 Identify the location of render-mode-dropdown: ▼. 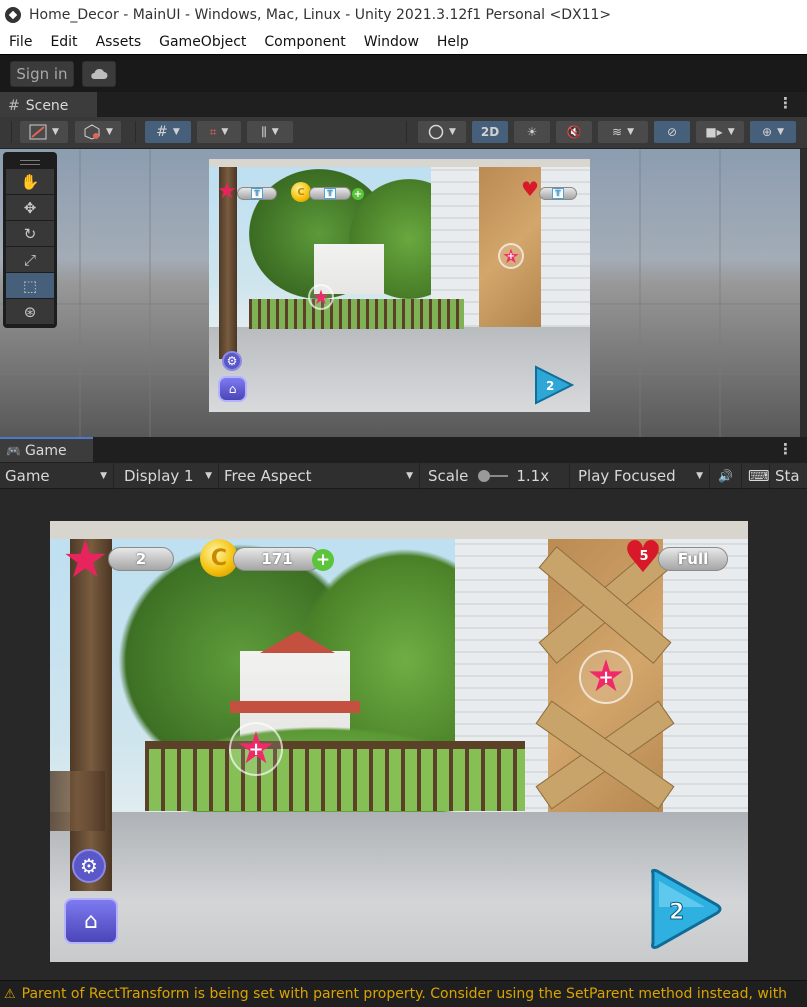
(98, 132).